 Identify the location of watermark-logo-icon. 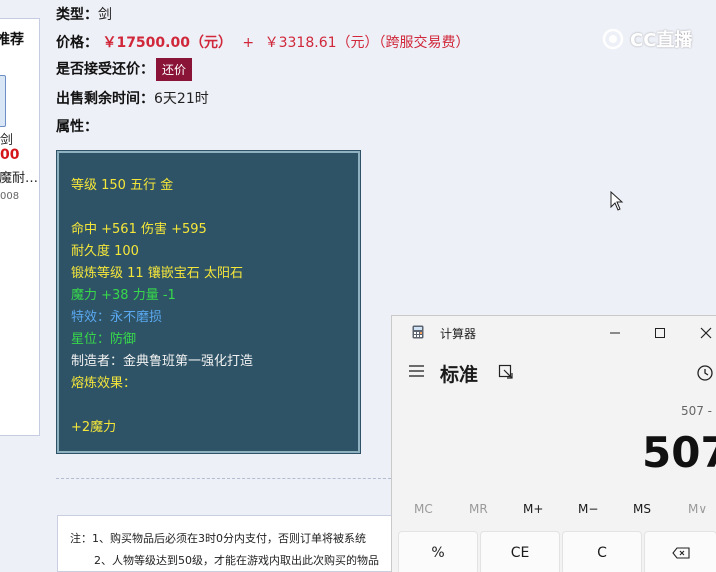
(613, 39).